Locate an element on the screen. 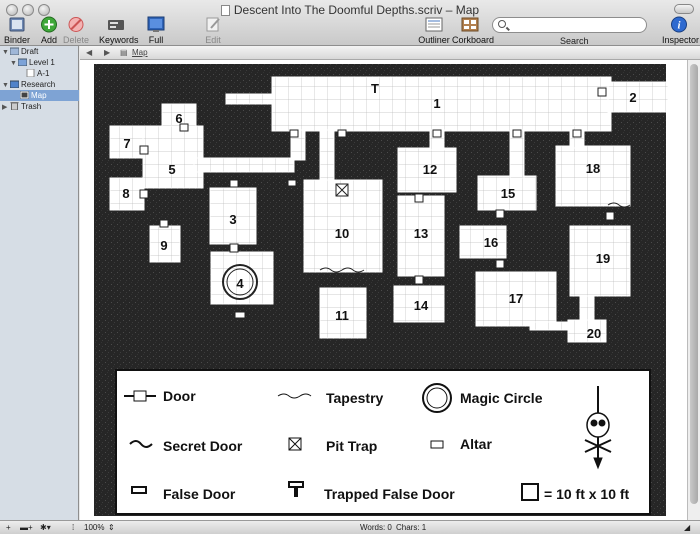  room-label: 9 is located at coordinates (163, 245).